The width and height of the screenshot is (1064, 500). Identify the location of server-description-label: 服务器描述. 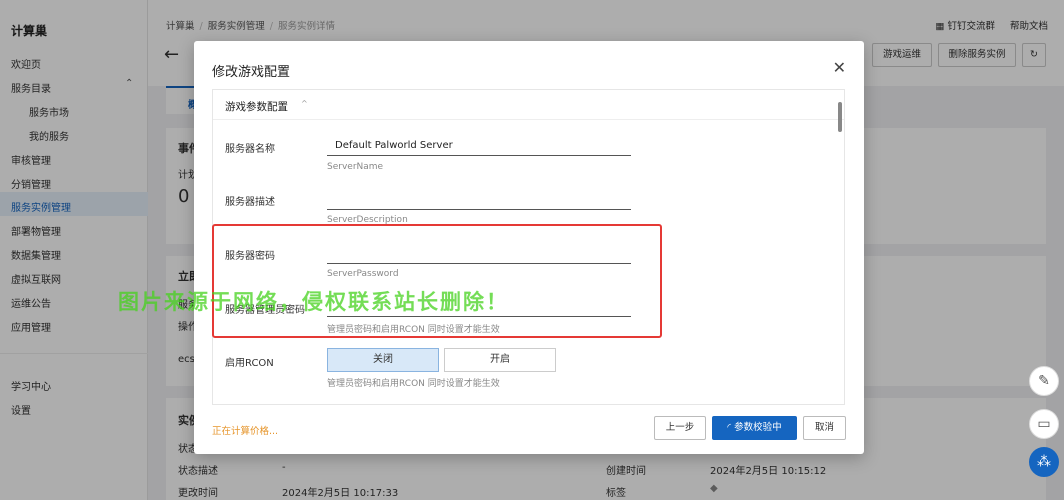
(250, 202).